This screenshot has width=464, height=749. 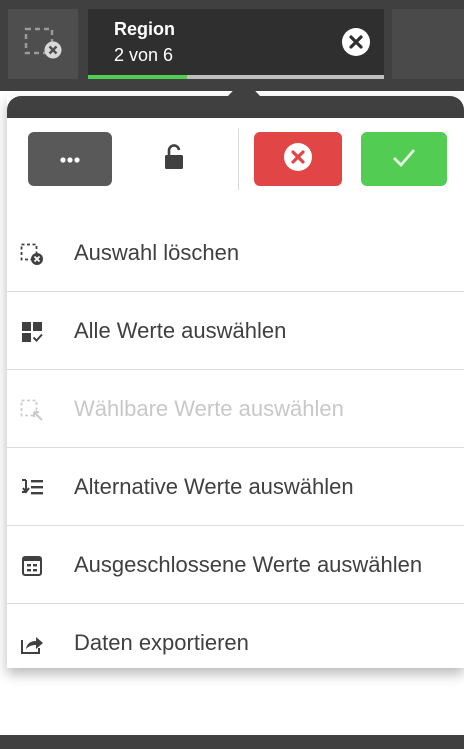 I want to click on selection-bar-empty-slot, so click(x=428, y=44).